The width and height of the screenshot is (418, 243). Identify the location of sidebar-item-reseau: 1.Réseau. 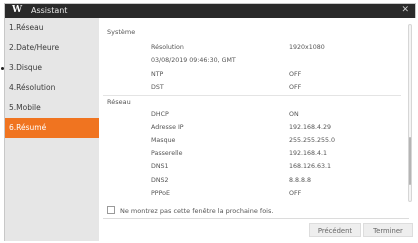
(52, 28).